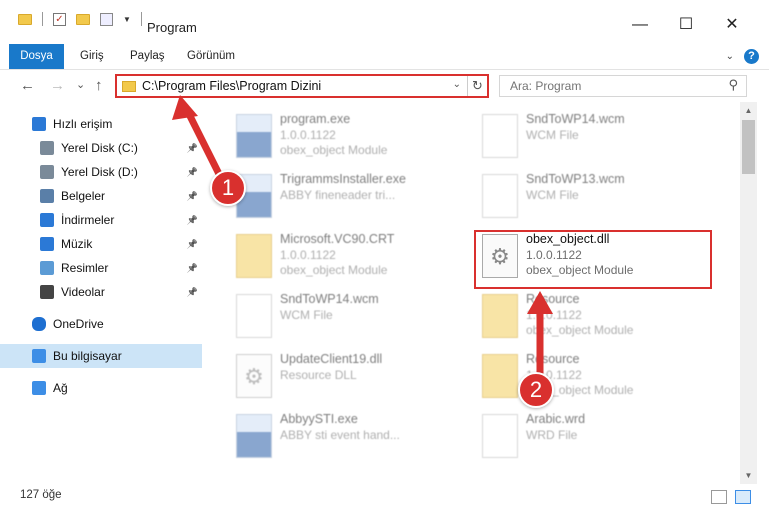 This screenshot has height=516, width=769. I want to click on file-name: SndToWP14.wcm, so click(575, 119).